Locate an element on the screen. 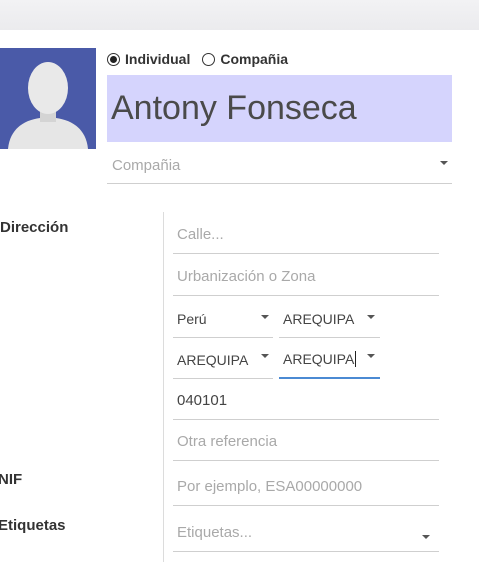  radio-company: Compañia is located at coordinates (245, 59).